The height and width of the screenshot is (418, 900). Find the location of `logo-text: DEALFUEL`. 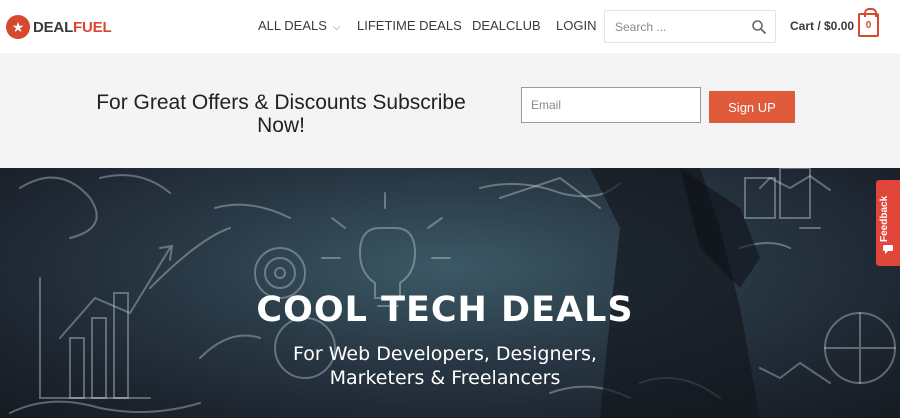

logo-text: DEALFUEL is located at coordinates (72, 27).